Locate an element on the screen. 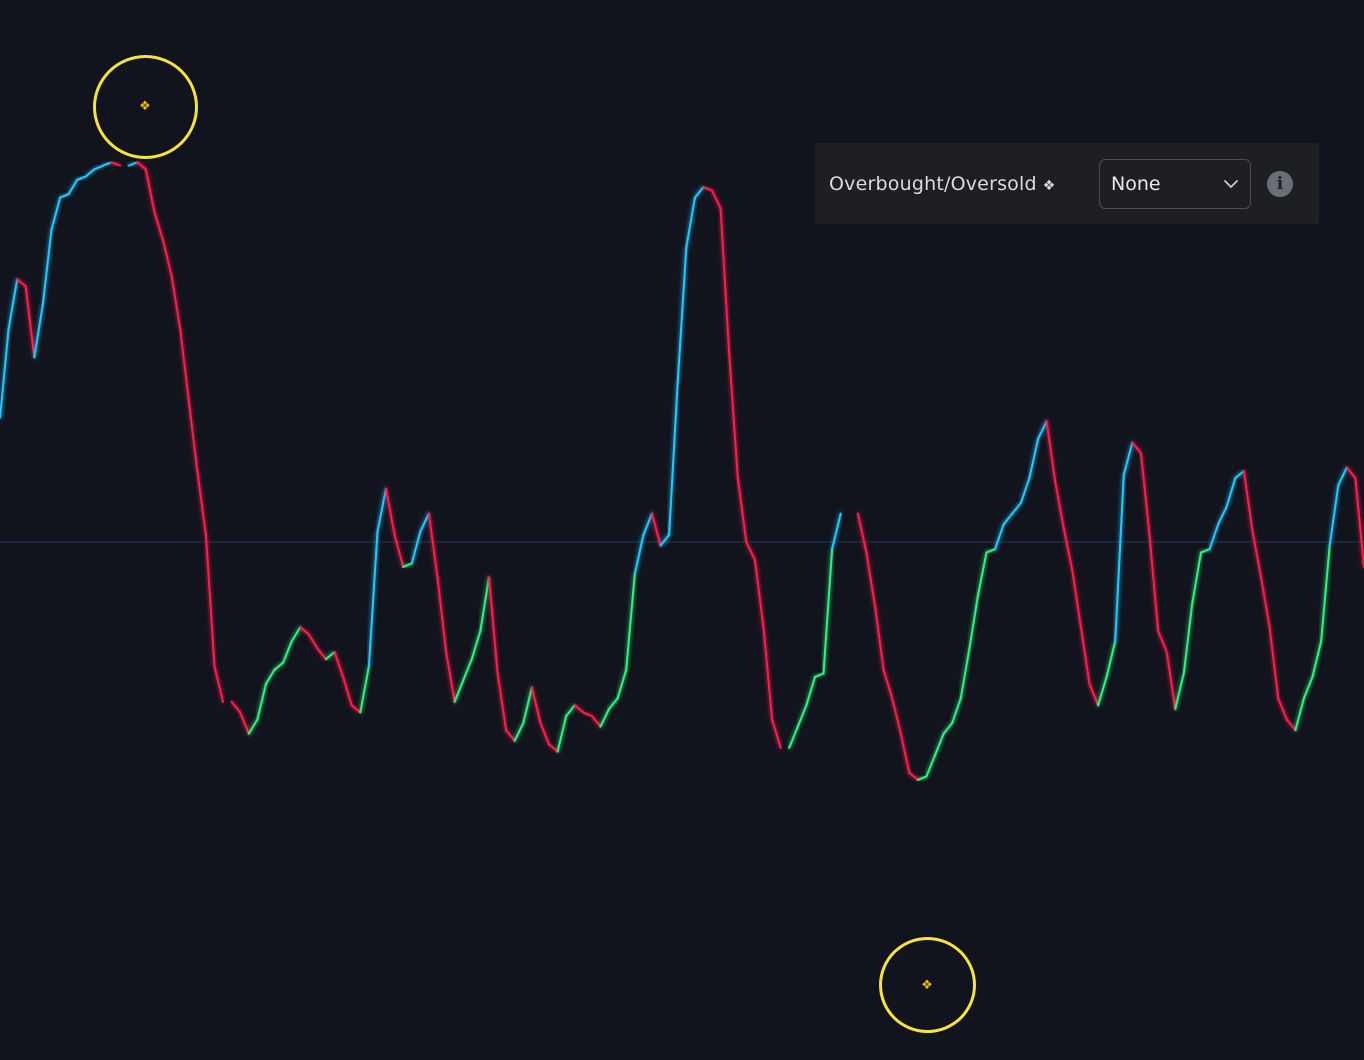  select-value: None is located at coordinates (1136, 183).